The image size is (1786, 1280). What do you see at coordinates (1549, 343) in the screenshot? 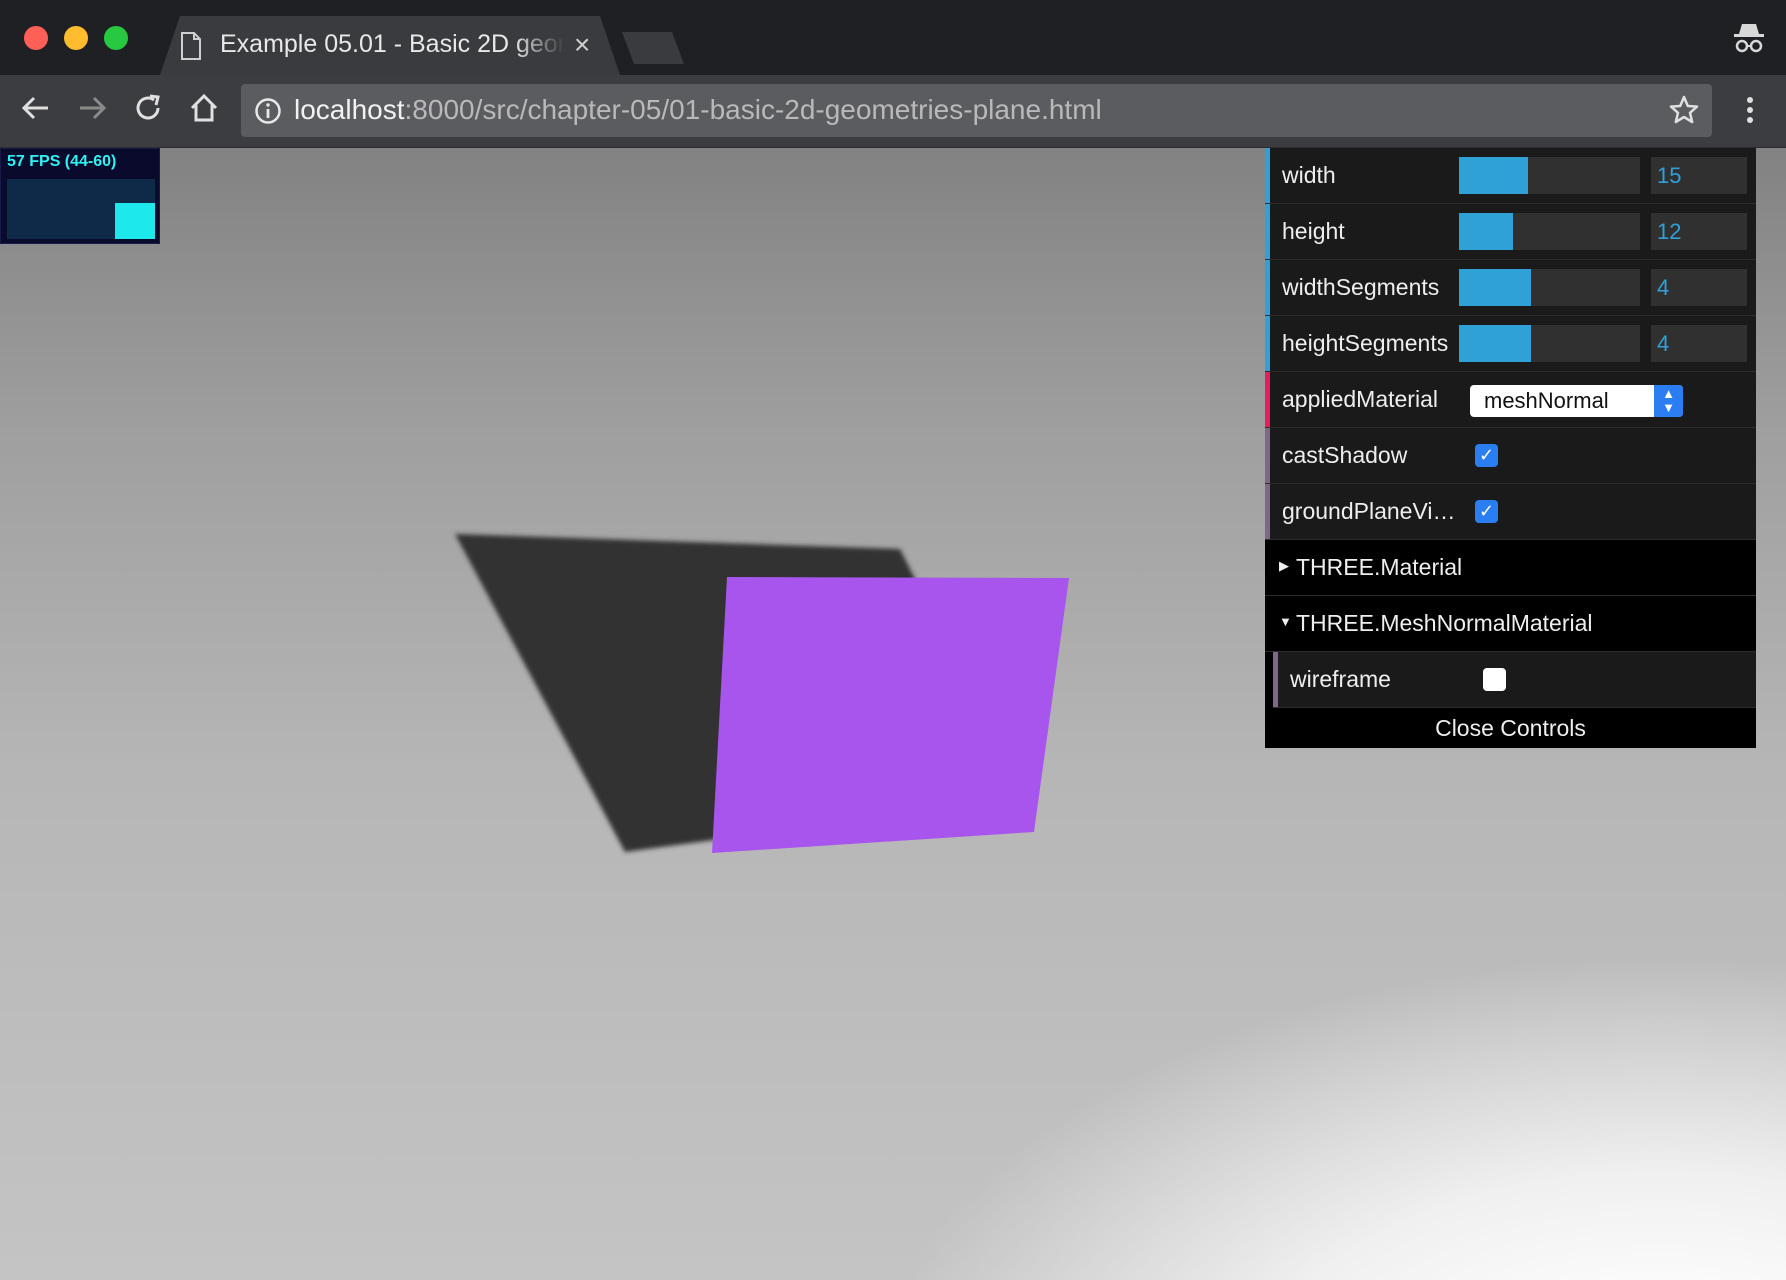
I see `height-segments-slider` at bounding box center [1549, 343].